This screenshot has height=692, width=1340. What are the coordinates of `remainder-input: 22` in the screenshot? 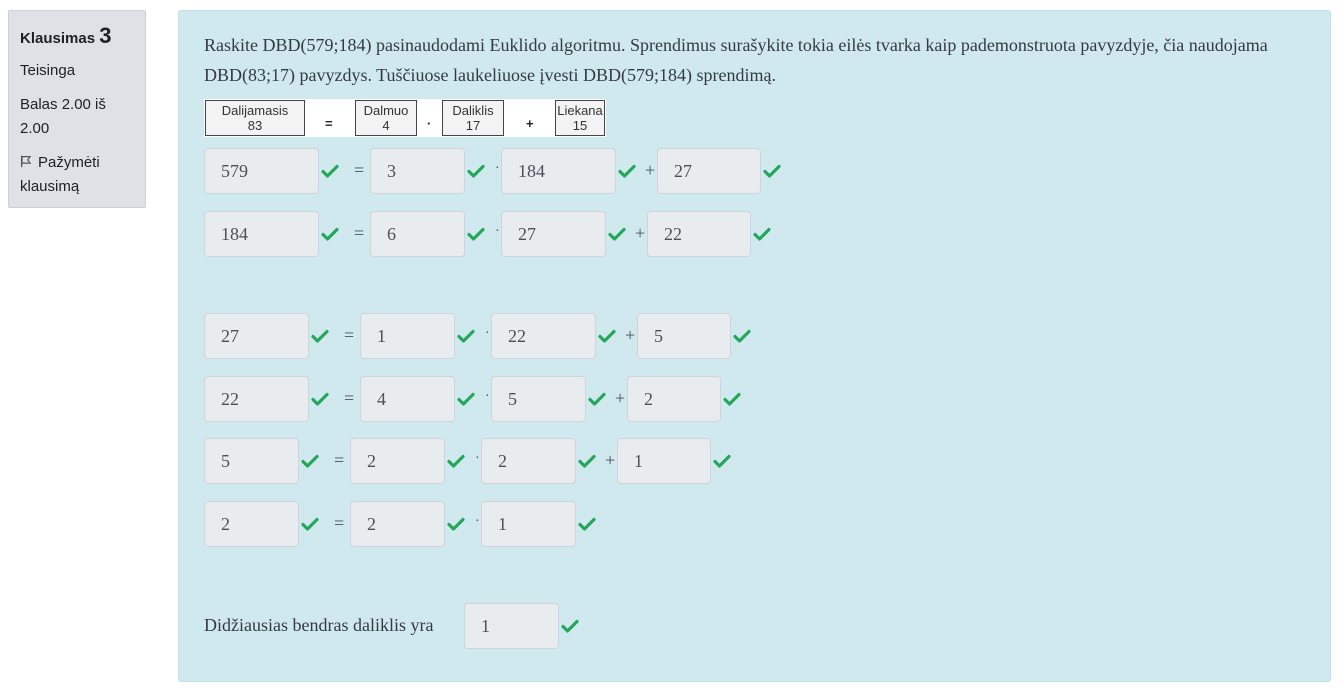 It's located at (699, 234).